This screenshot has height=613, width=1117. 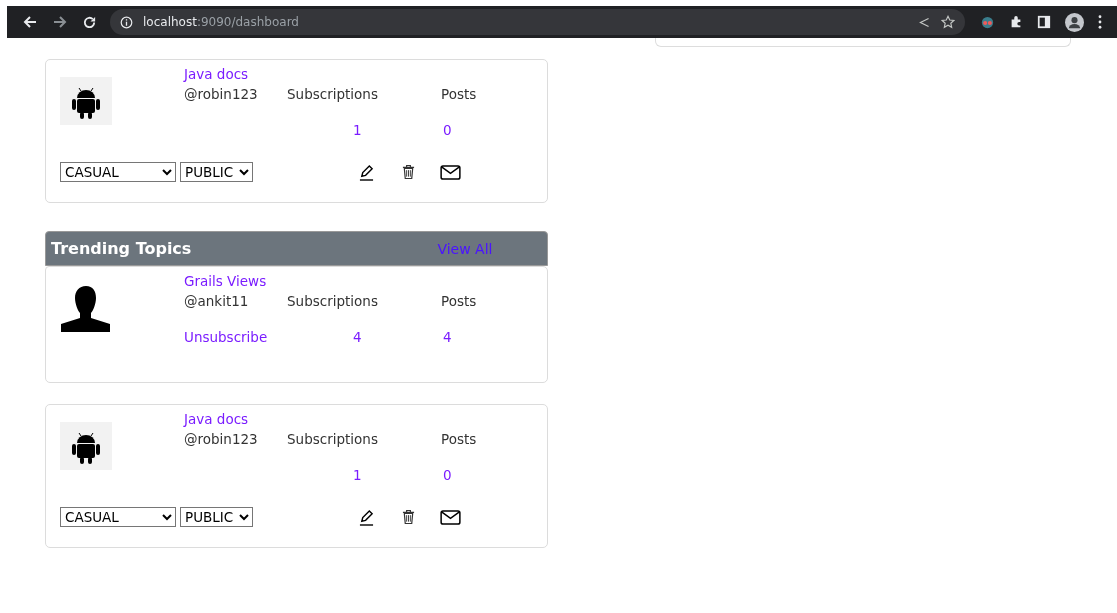 What do you see at coordinates (60, 22) in the screenshot?
I see `forward-icon` at bounding box center [60, 22].